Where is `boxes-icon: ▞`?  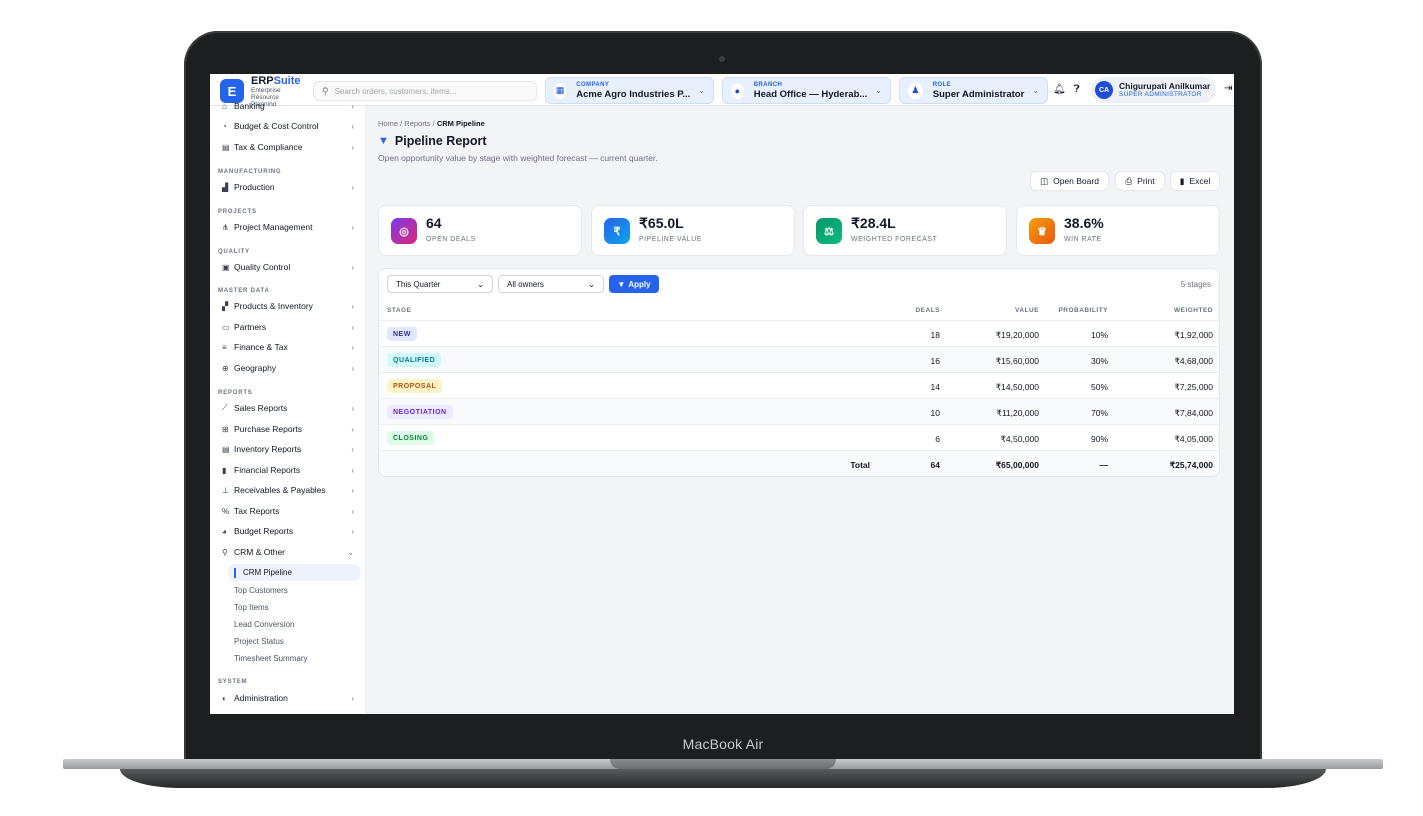
boxes-icon: ▞ is located at coordinates (225, 306).